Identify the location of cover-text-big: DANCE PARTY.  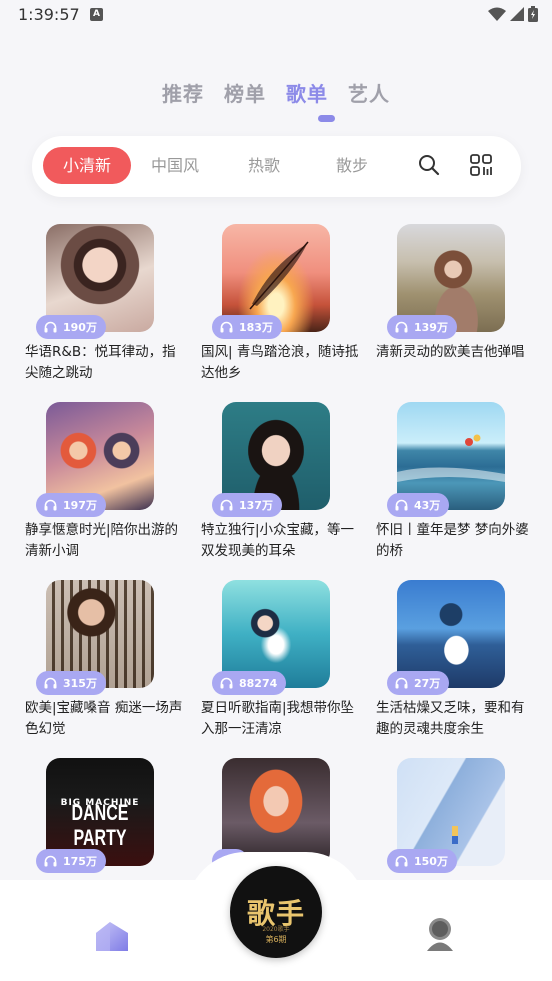
(100, 826).